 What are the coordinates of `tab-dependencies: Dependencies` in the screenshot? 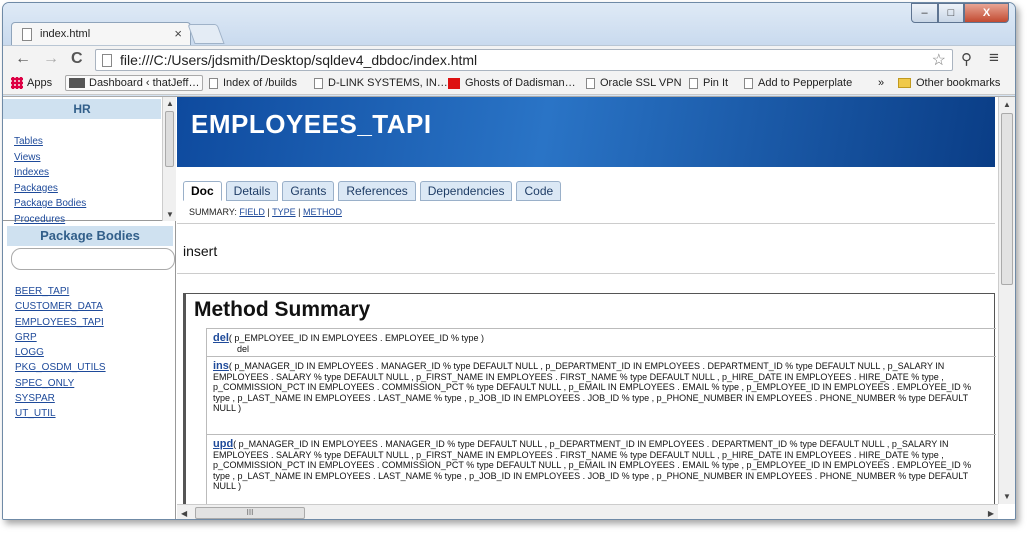 It's located at (466, 191).